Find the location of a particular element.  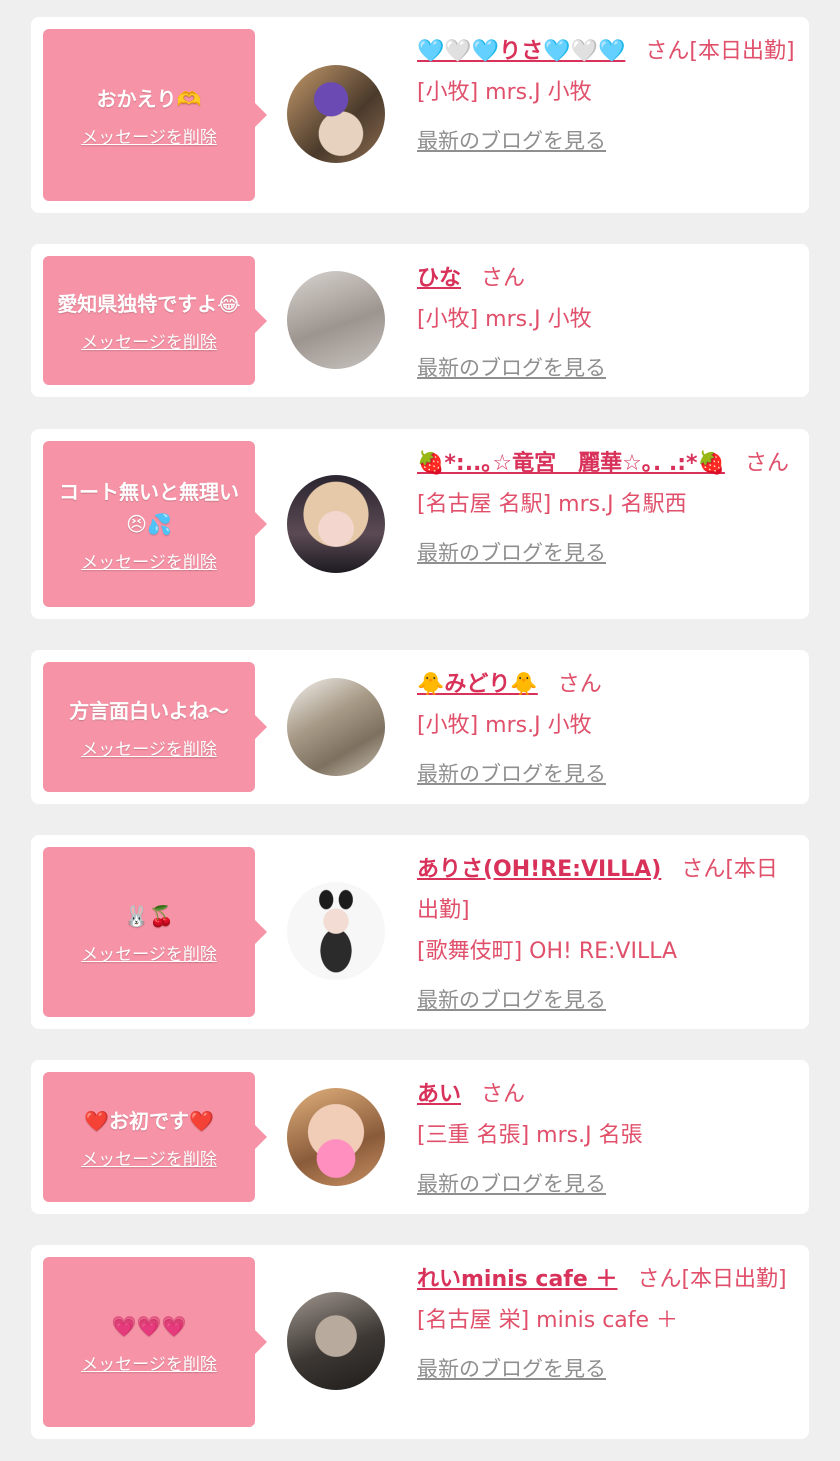

message-bubble: 💗💗💗 メッセージを削除 is located at coordinates (155, 1342).